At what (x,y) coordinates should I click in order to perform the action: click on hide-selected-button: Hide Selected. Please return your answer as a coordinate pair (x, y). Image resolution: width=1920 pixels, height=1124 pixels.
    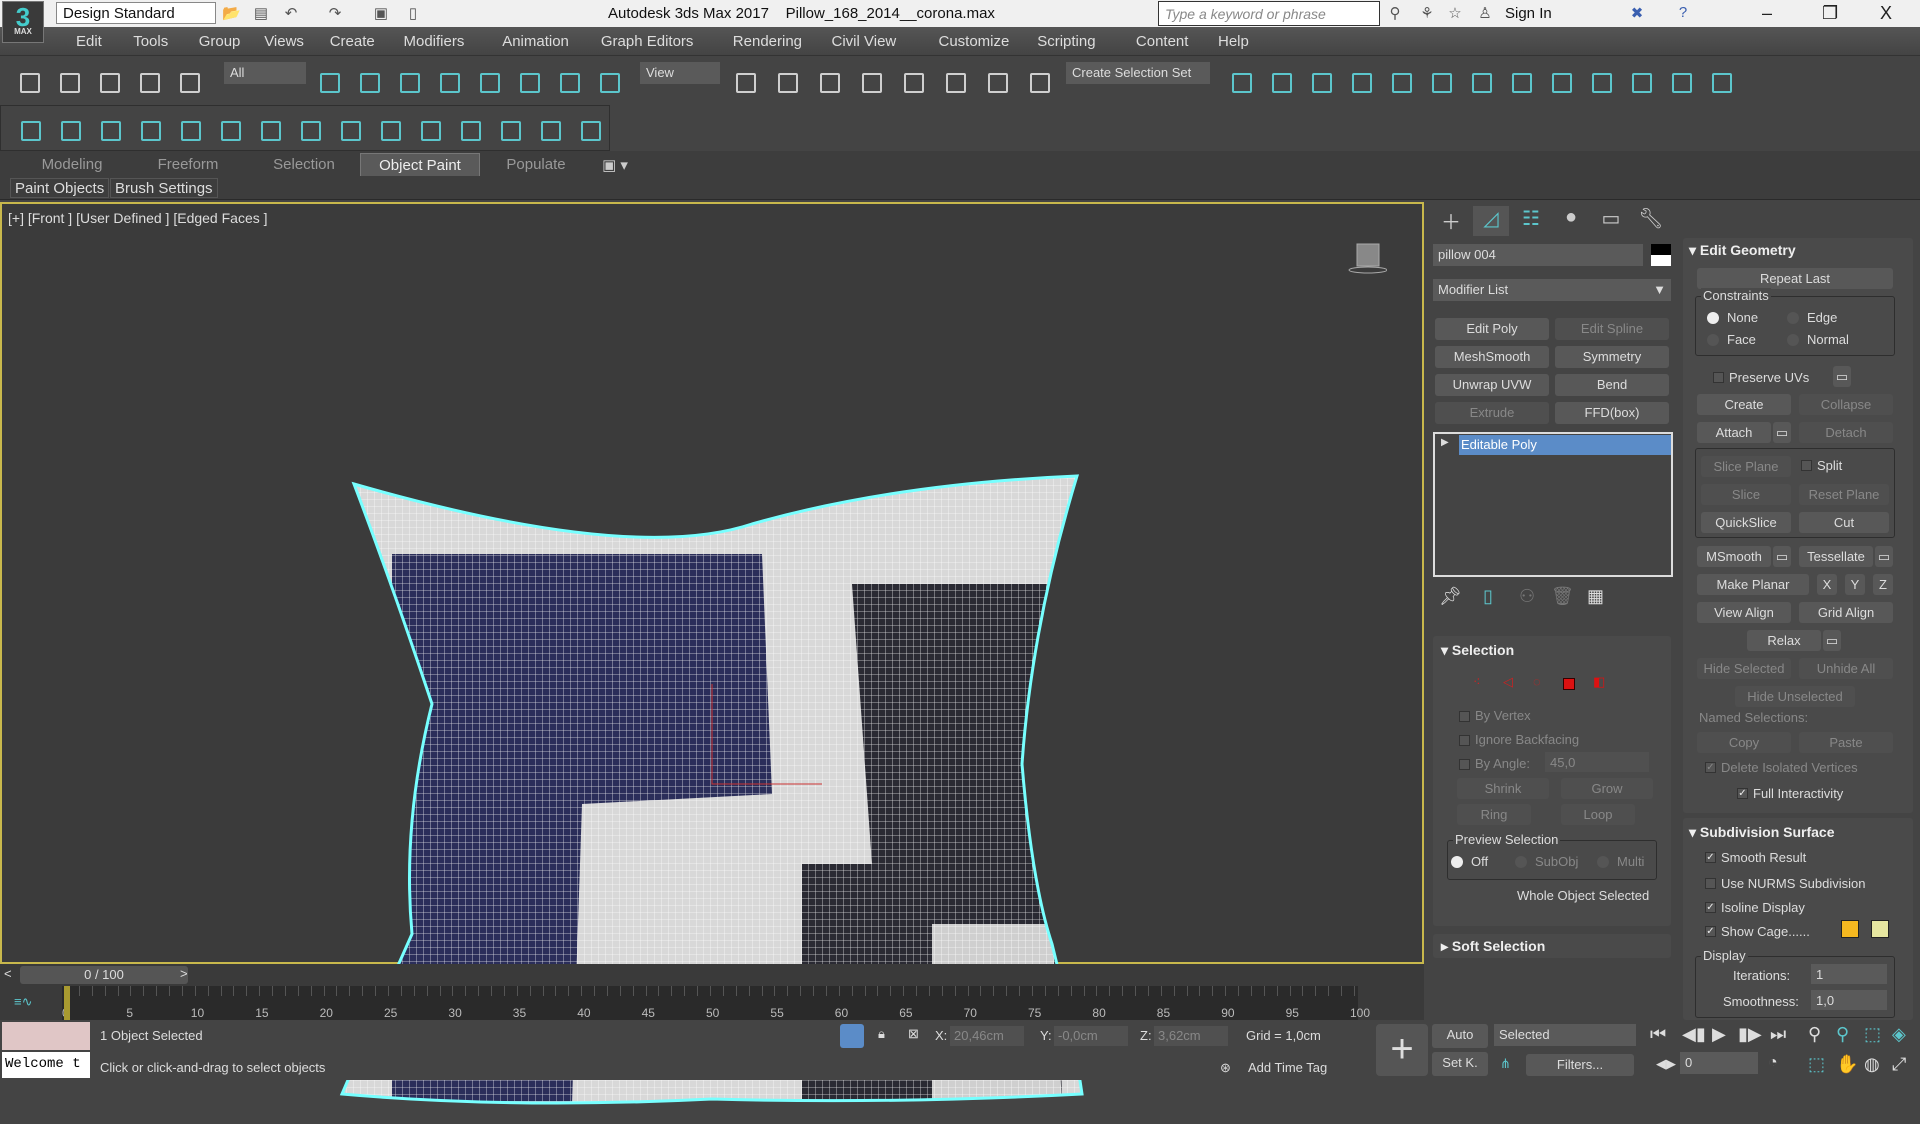
    Looking at the image, I should click on (1744, 668).